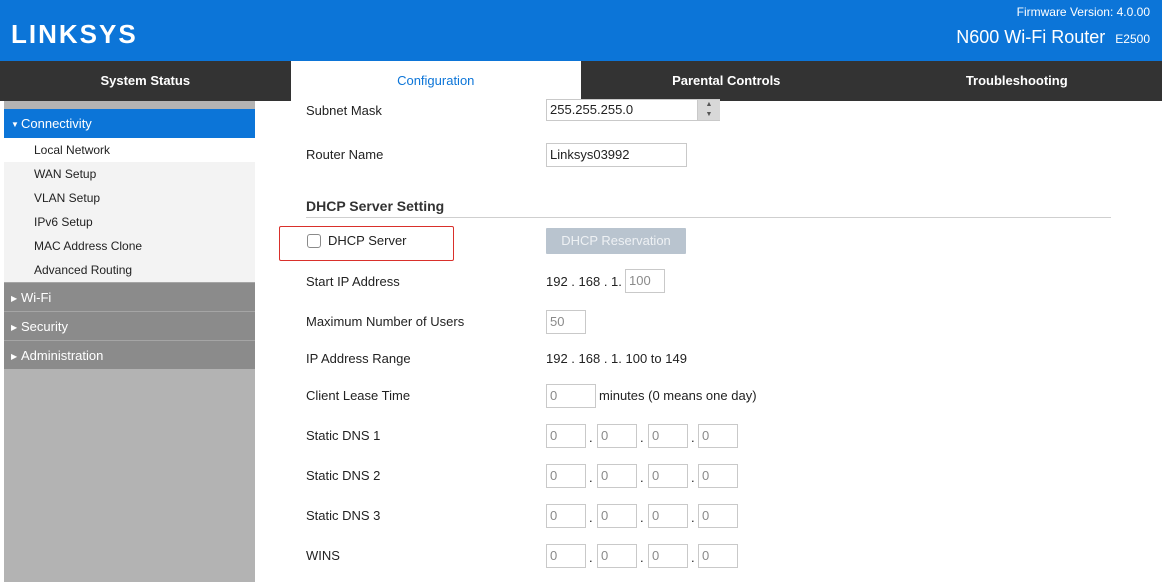 The width and height of the screenshot is (1162, 582). Describe the element at coordinates (353, 281) in the screenshot. I see `start-ip-label: Start IP Address` at that location.